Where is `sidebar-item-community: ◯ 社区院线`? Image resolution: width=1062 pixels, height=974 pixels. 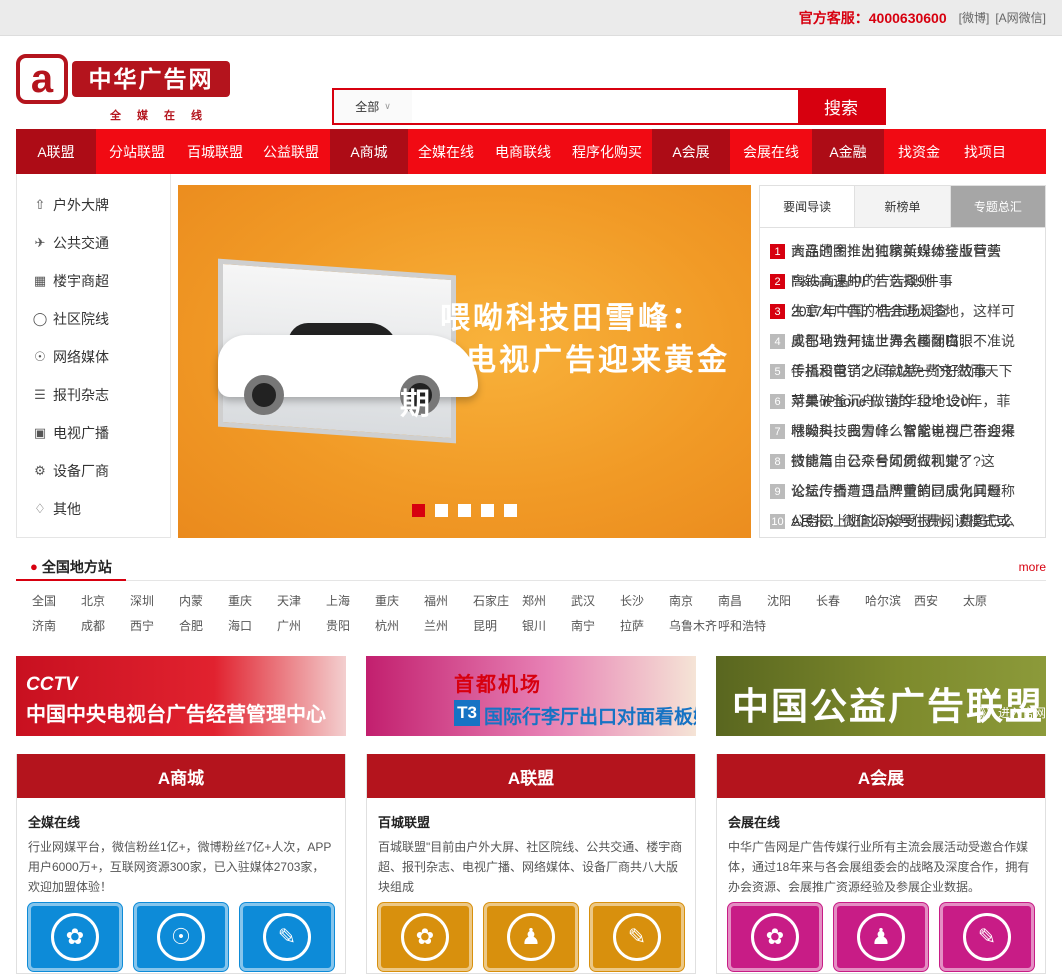
sidebar-item-community: ◯ 社区院线 is located at coordinates (93, 319).